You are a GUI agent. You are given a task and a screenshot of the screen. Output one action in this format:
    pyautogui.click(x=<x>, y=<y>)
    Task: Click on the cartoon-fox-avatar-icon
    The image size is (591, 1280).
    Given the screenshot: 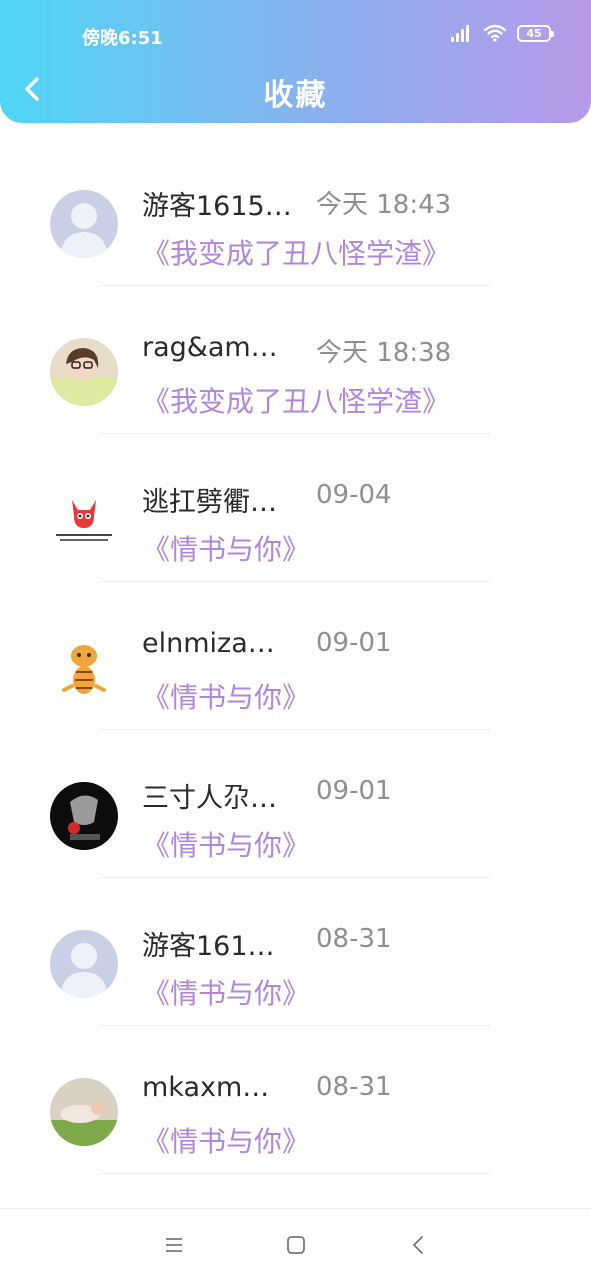 What is the action you would take?
    pyautogui.click(x=84, y=520)
    